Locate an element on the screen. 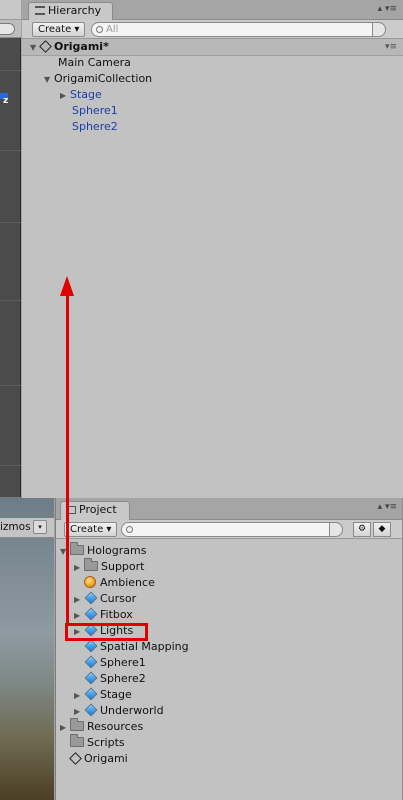 The image size is (403, 800). project-create-label: Create is located at coordinates (87, 529).